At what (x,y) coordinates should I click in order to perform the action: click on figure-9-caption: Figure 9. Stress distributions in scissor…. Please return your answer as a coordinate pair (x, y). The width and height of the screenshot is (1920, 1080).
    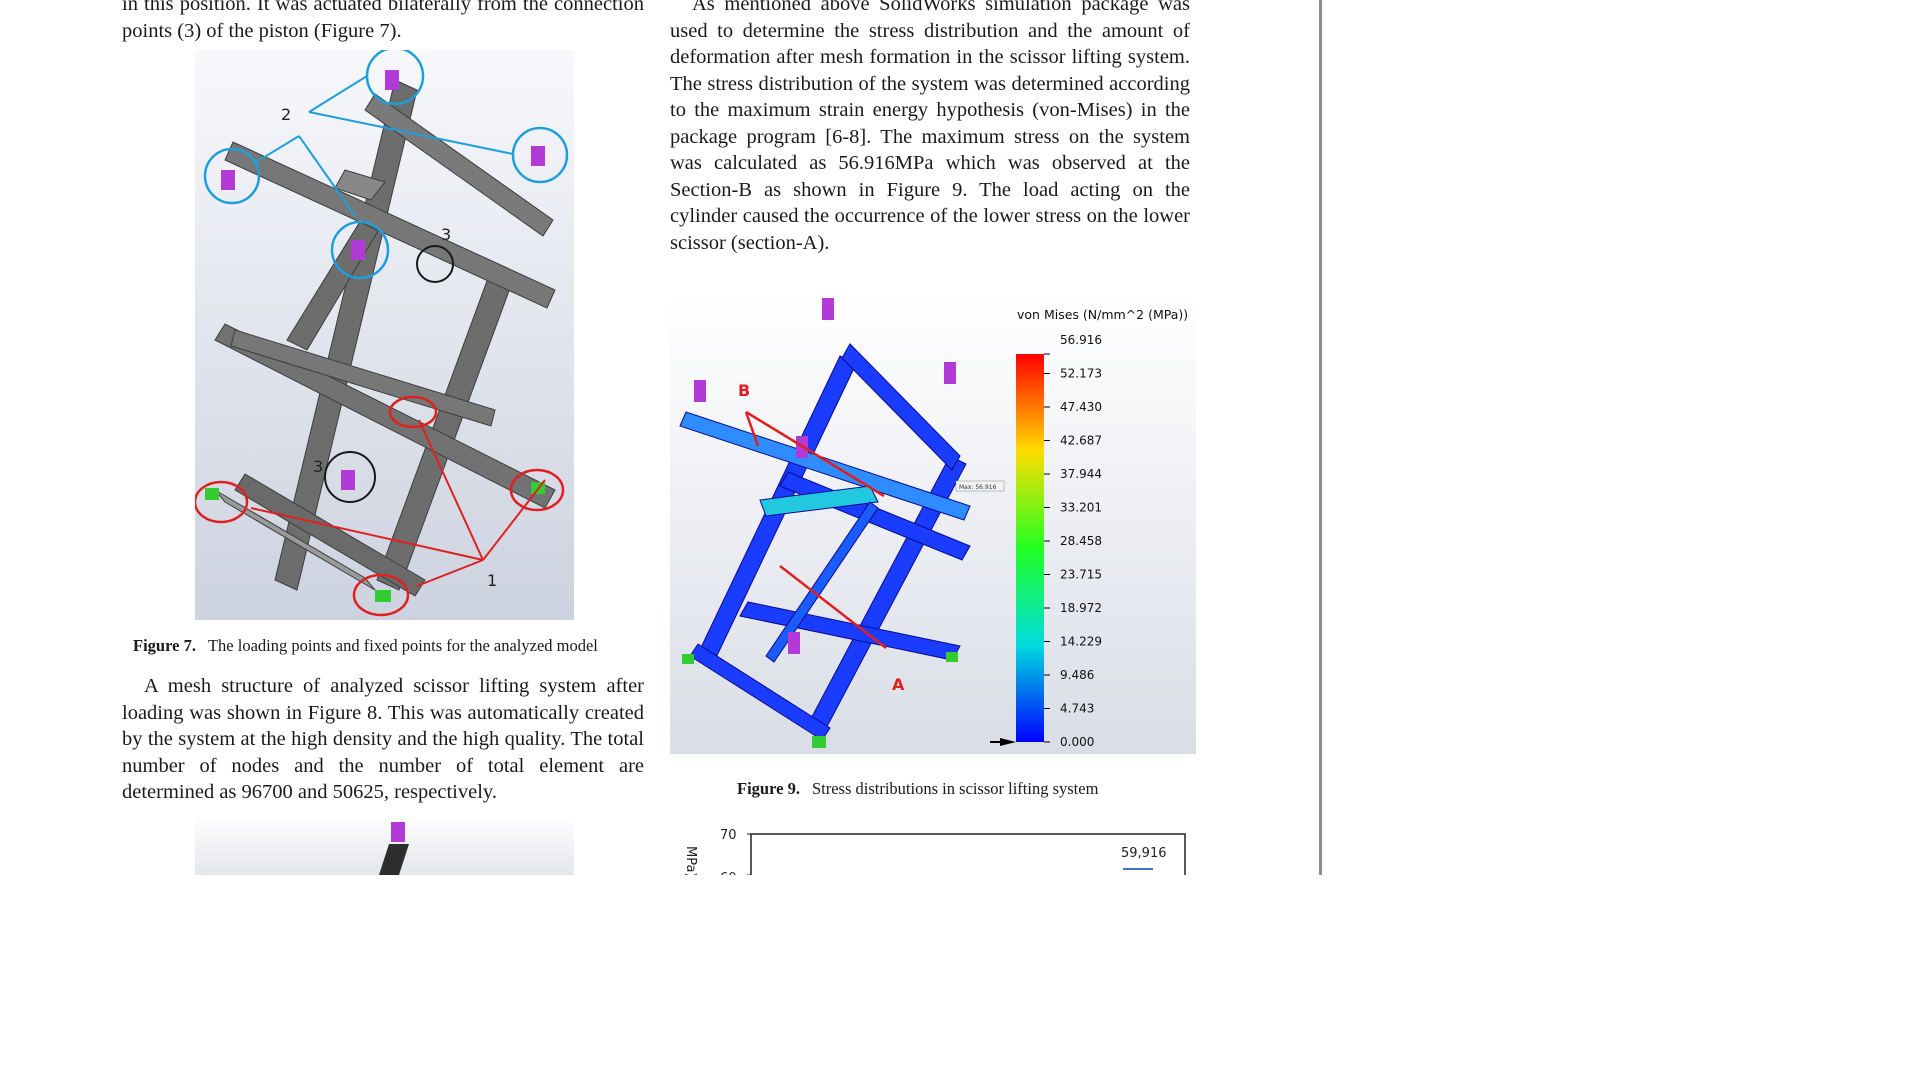
    Looking at the image, I should click on (917, 789).